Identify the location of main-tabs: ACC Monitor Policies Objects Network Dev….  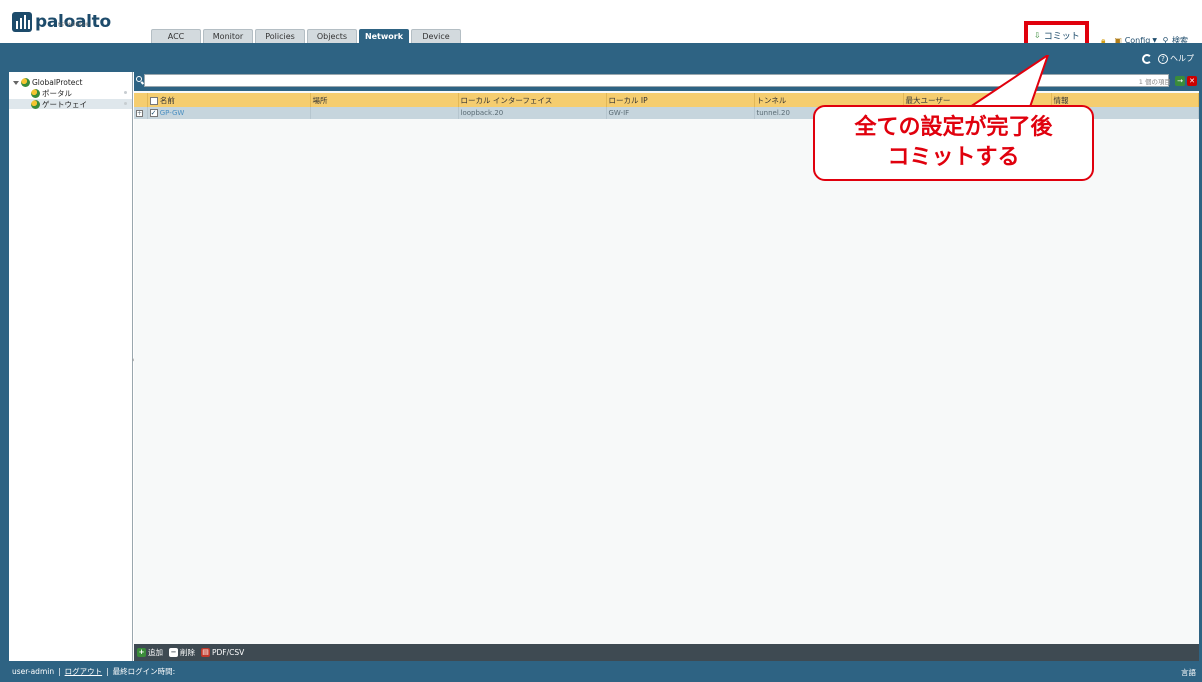
(307, 36).